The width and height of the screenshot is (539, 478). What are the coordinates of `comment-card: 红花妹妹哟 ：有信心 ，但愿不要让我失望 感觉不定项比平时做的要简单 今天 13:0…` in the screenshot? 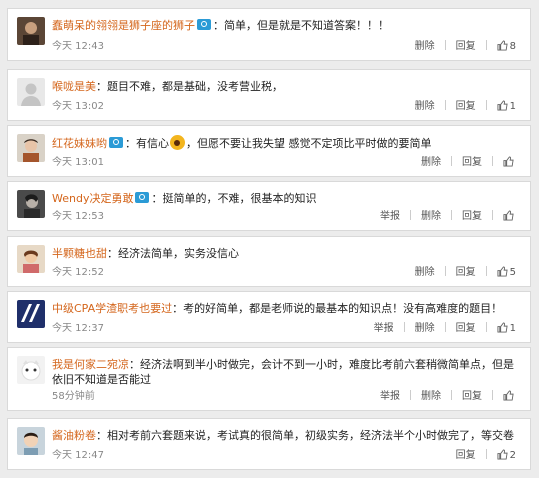 It's located at (269, 151).